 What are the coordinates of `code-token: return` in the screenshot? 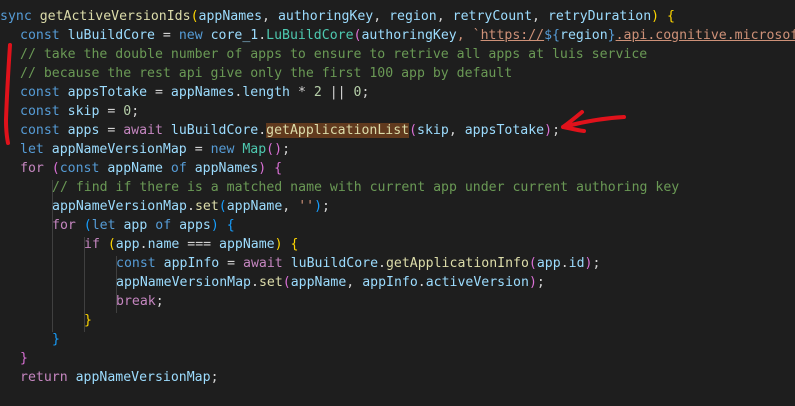 It's located at (48, 377).